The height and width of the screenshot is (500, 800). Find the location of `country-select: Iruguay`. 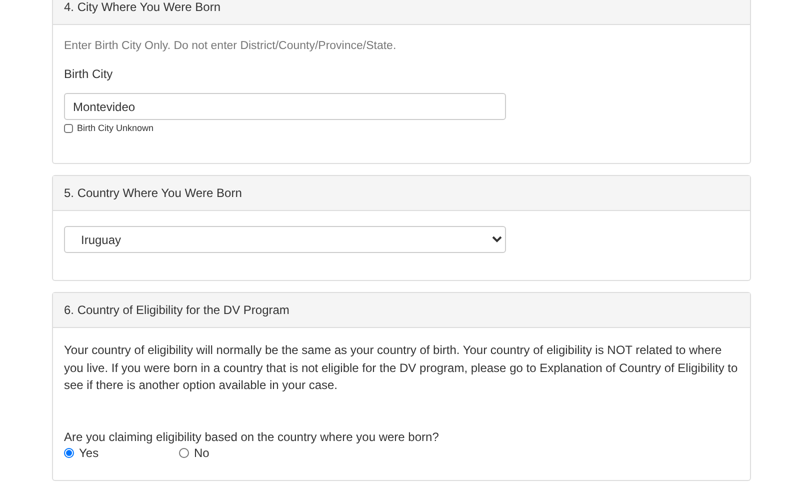

country-select: Iruguay is located at coordinates (285, 239).